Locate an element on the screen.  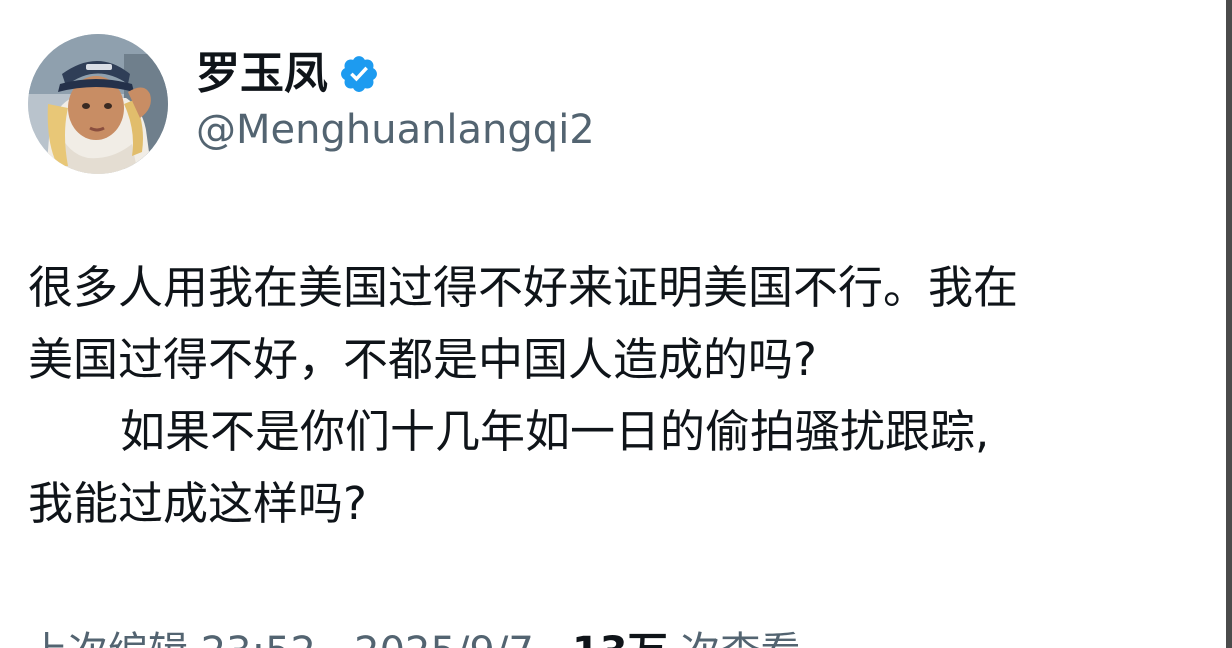
tweet-line: 美国过得不好，不都是中国人造成的吗? is located at coordinates (422, 359).